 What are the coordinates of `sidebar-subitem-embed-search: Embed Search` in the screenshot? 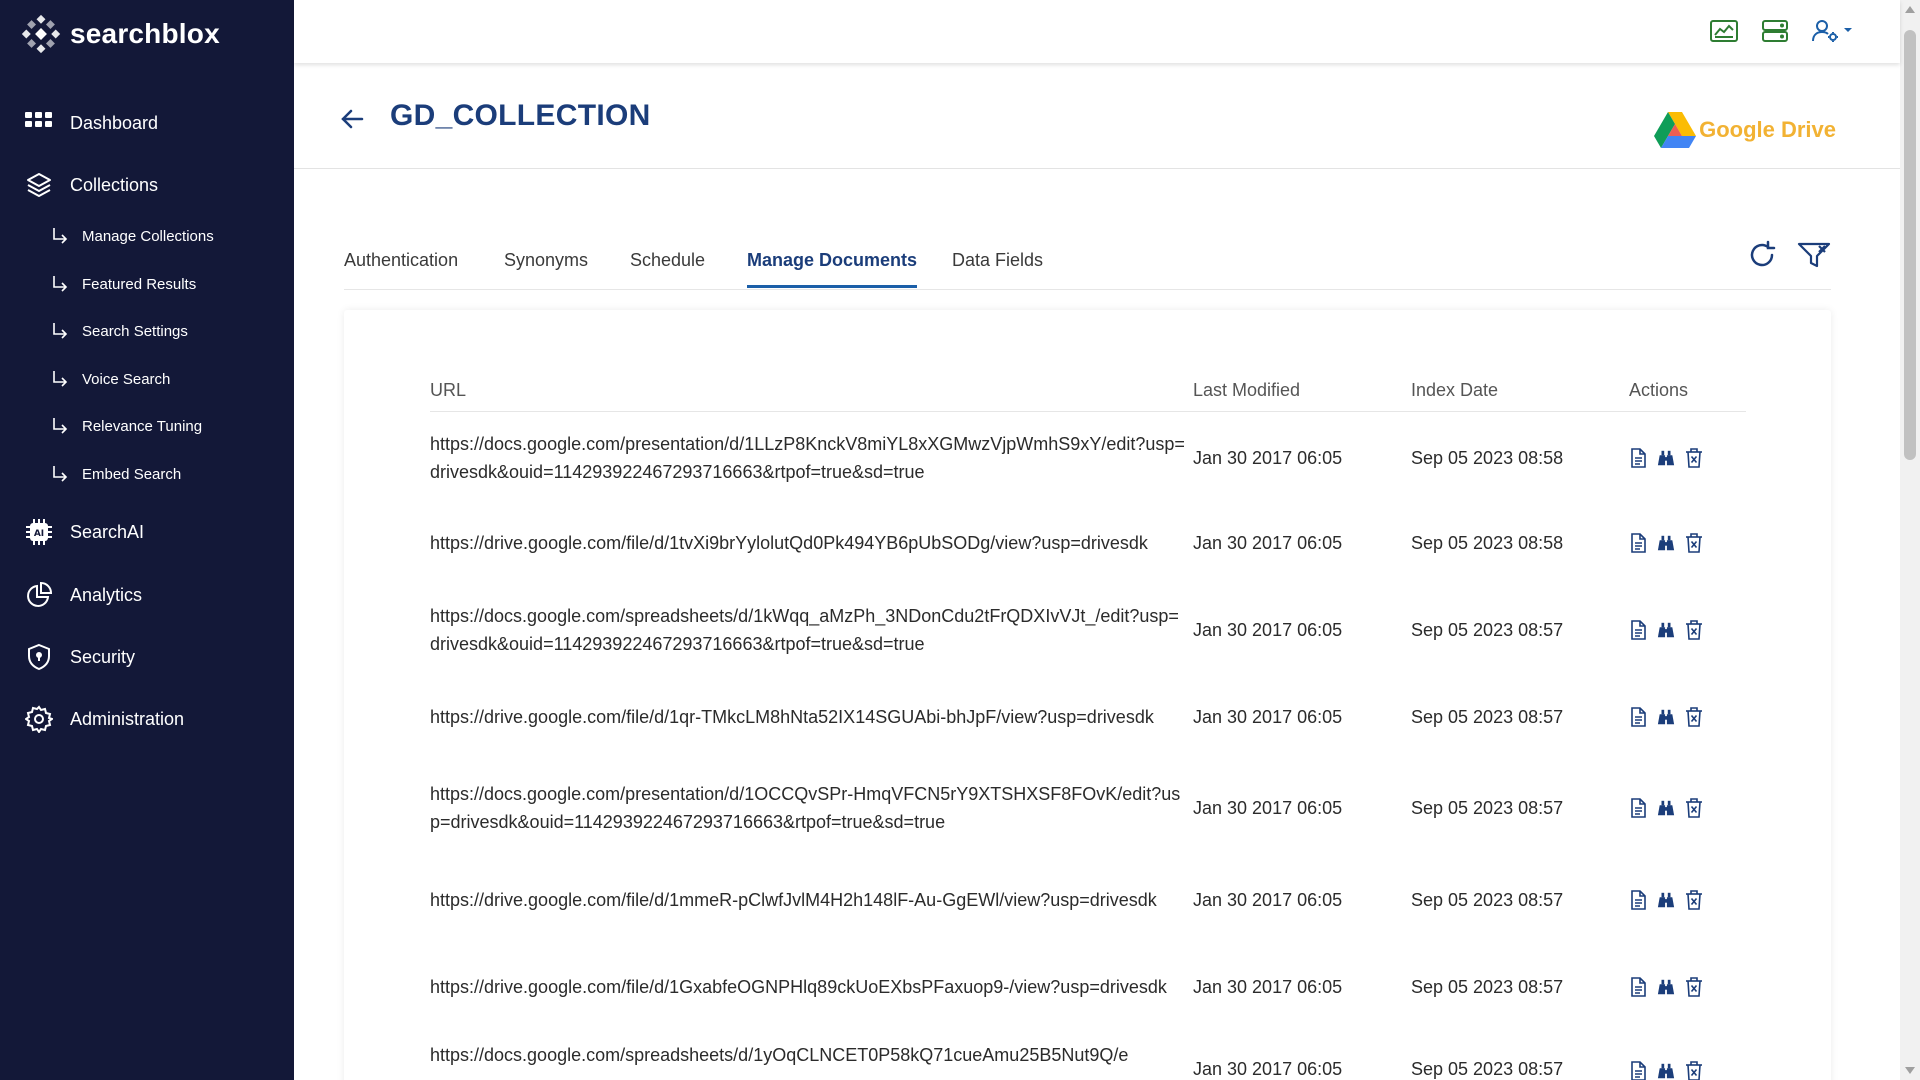 It's located at (115, 474).